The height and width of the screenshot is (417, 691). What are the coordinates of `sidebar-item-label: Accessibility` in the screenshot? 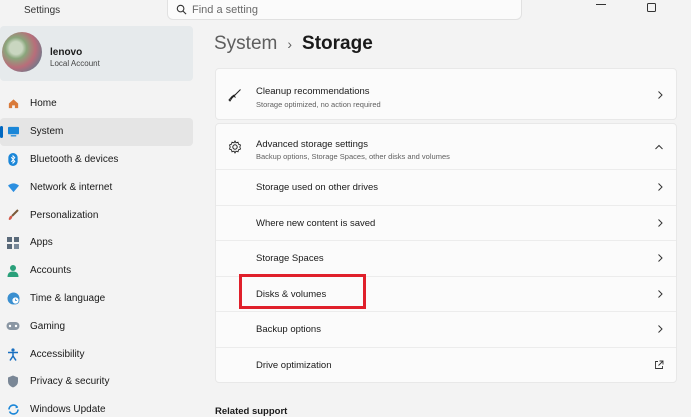 It's located at (57, 354).